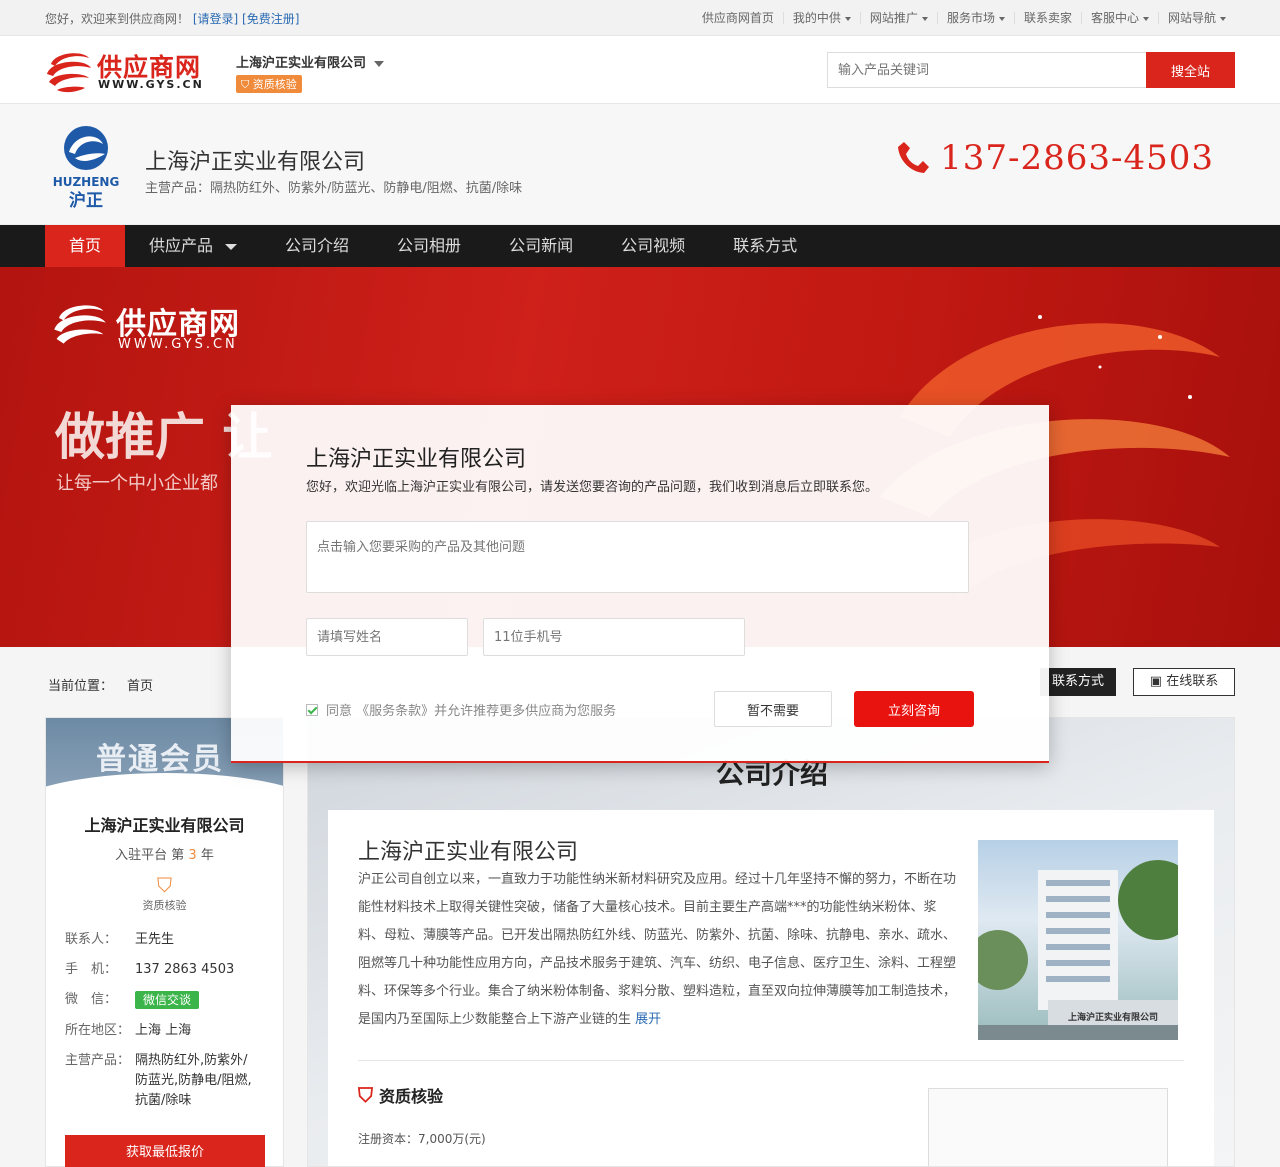  Describe the element at coordinates (471, 711) in the screenshot. I see `agree-label: 同意 《服务条款》并允许推荐更多供应商为您服务` at that location.